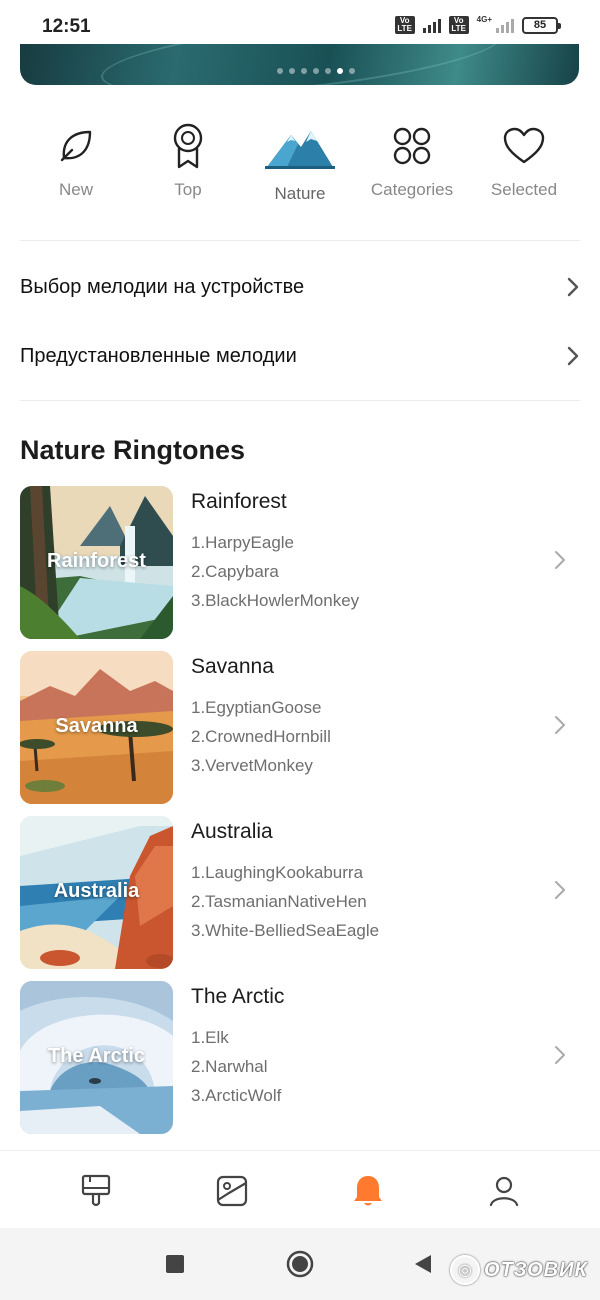 The height and width of the screenshot is (1300, 600). I want to click on nav-wallpapers, so click(232, 1191).